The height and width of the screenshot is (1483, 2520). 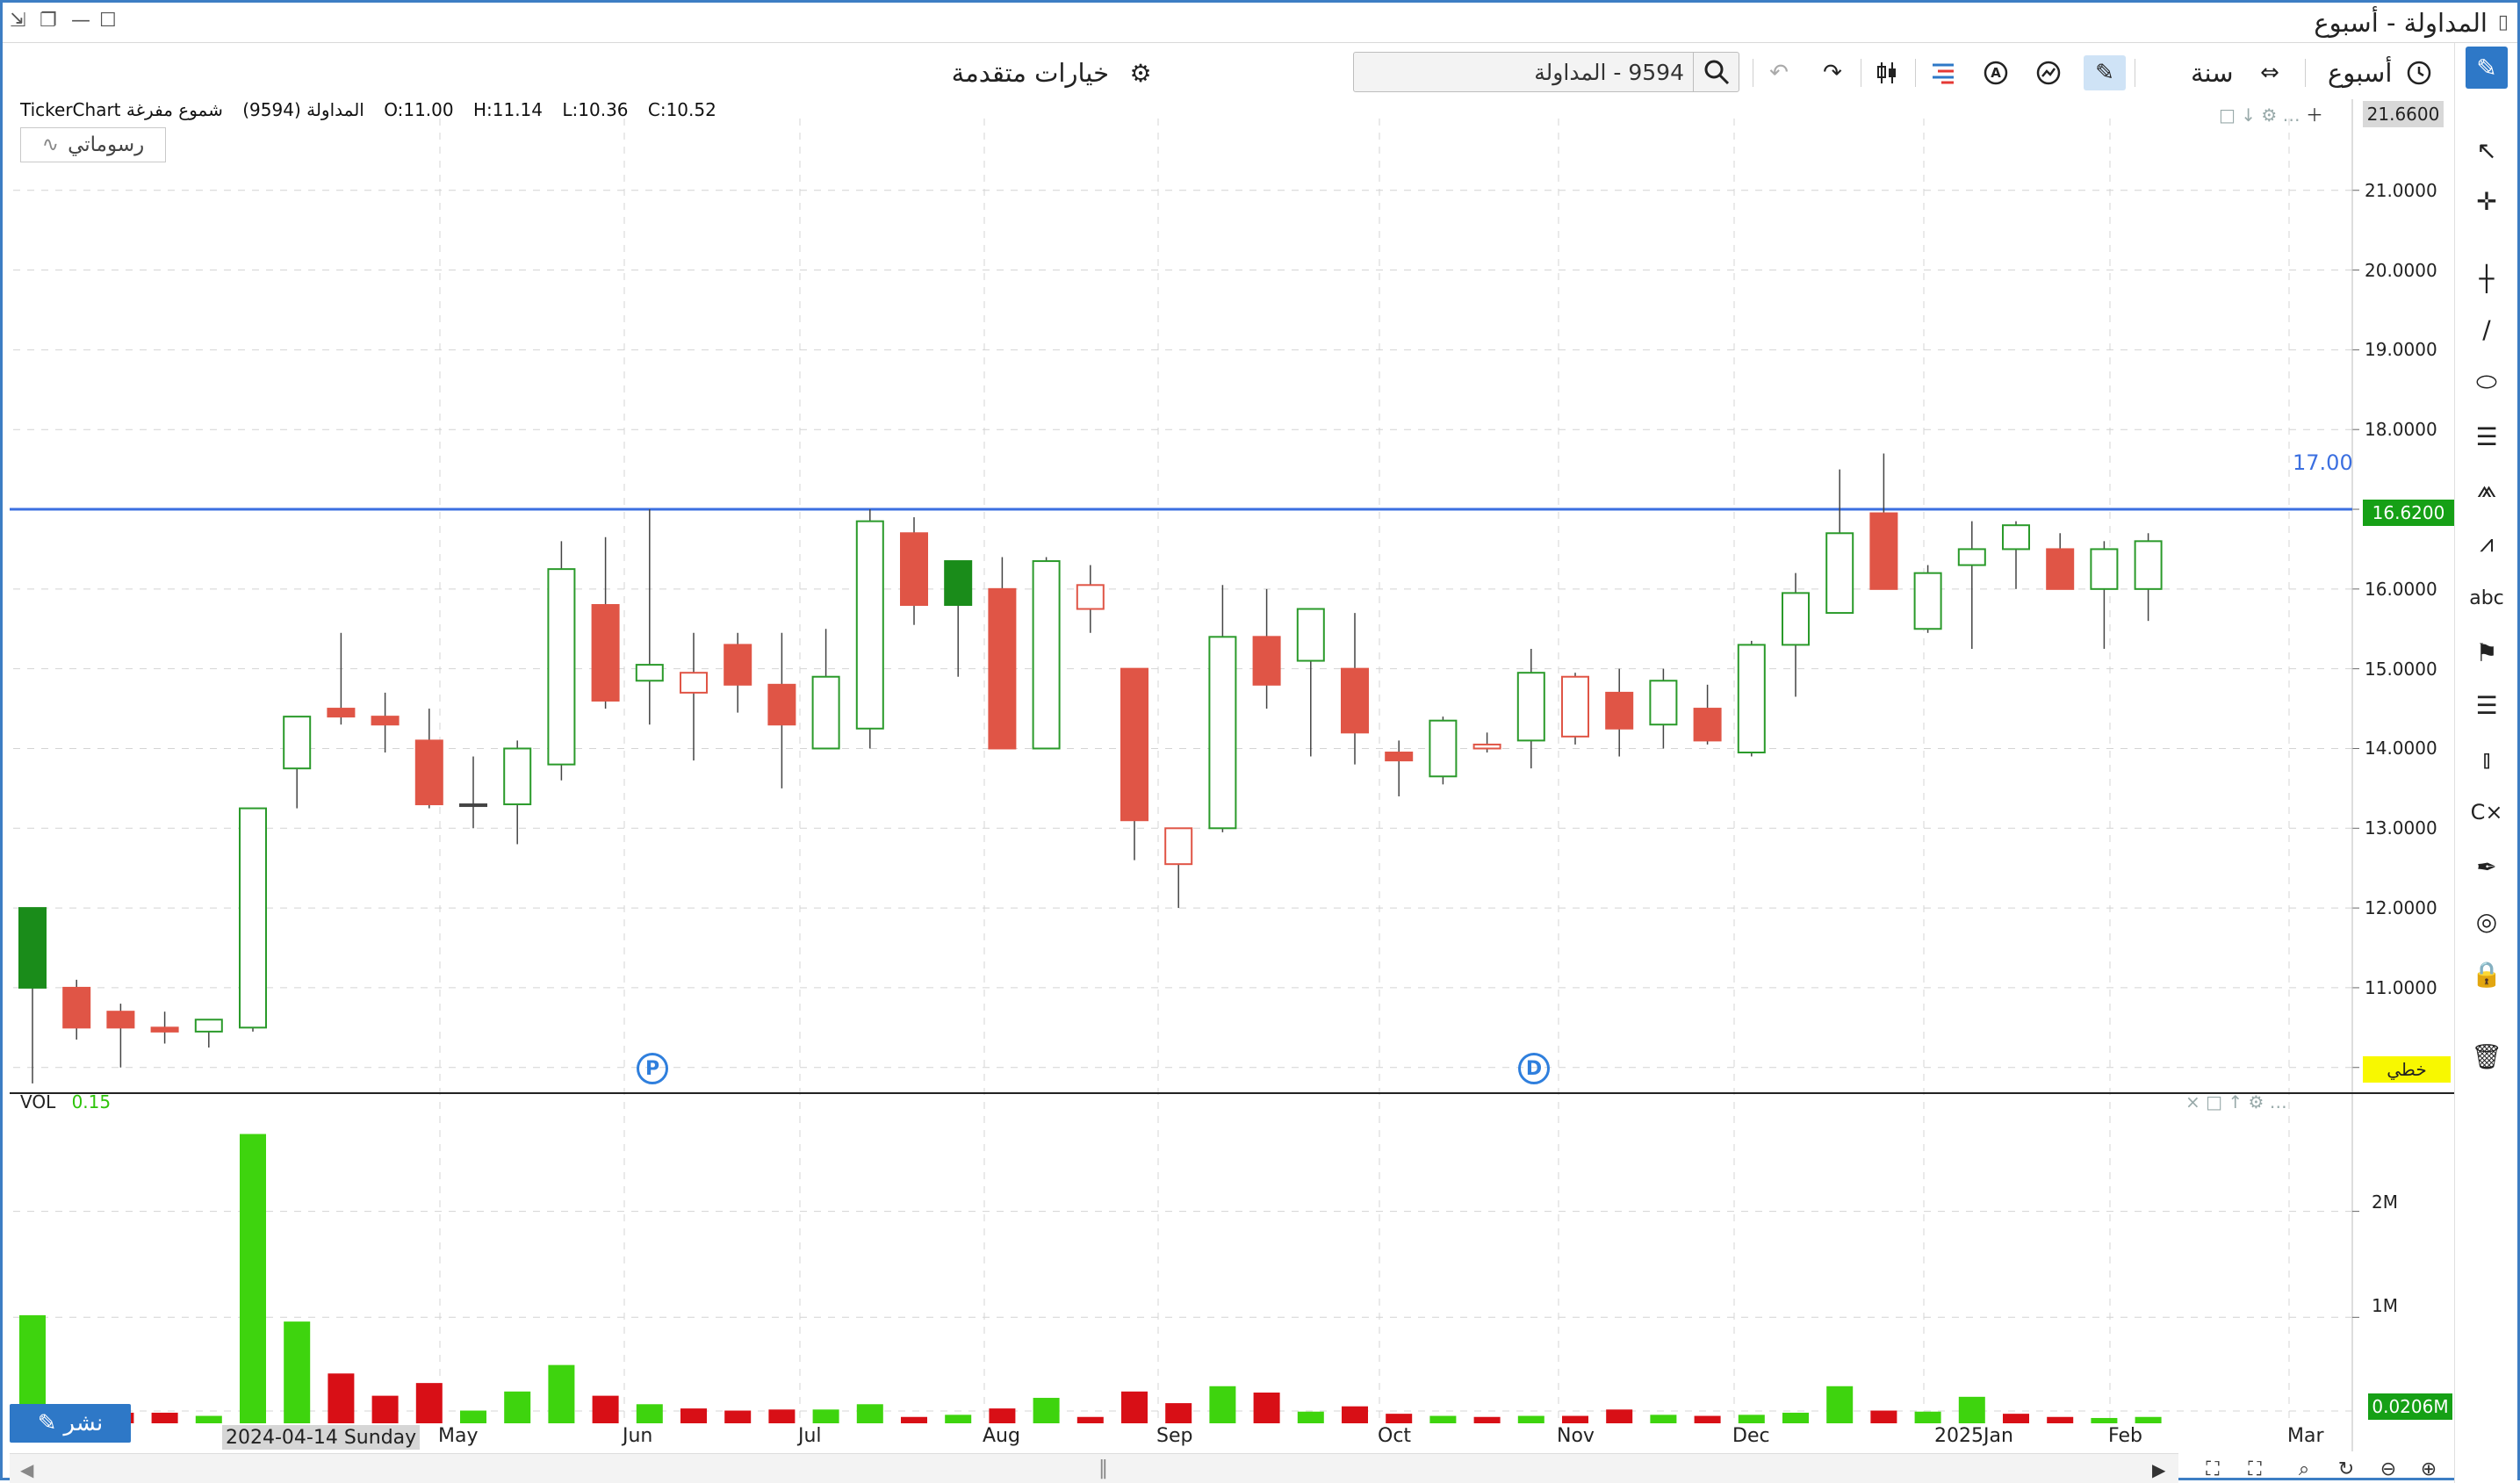 What do you see at coordinates (17, 21) in the screenshot?
I see `restore-icon: ⇲` at bounding box center [17, 21].